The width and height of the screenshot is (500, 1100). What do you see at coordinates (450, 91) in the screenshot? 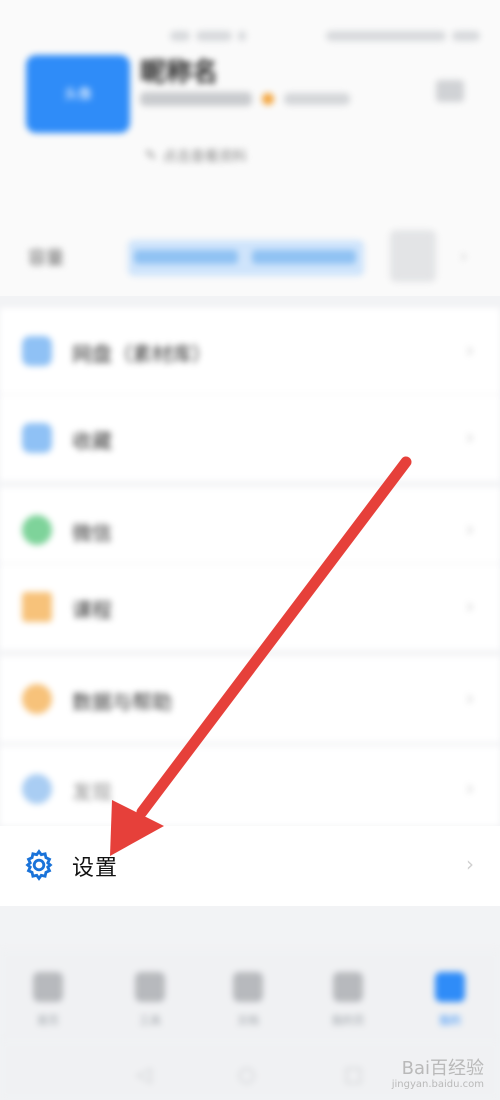
I see `qr-code-icon` at bounding box center [450, 91].